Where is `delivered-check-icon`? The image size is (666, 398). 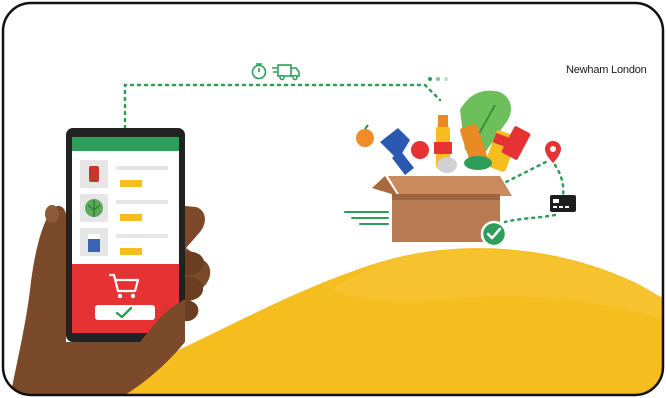 delivered-check-icon is located at coordinates (494, 234).